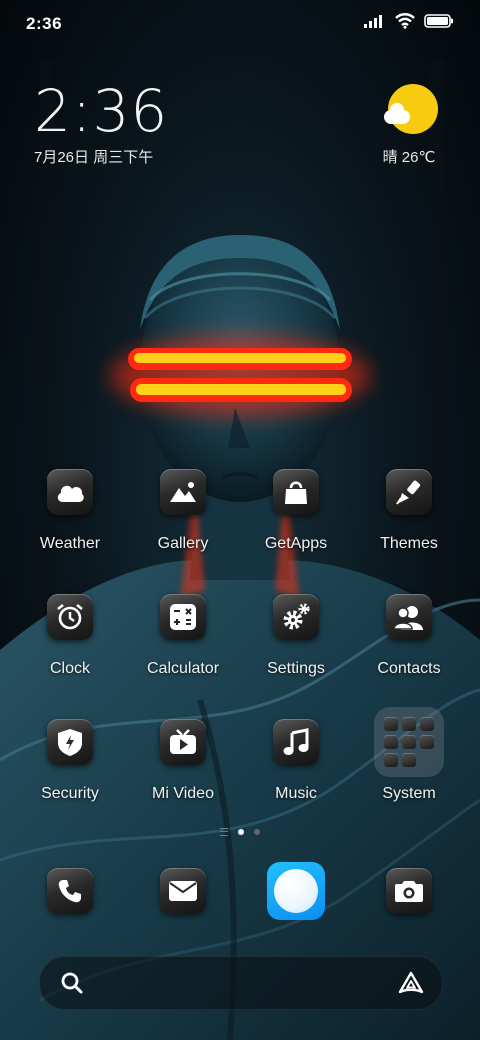 This screenshot has height=1040, width=480. Describe the element at coordinates (70, 793) in the screenshot. I see `app-label: Security` at that location.